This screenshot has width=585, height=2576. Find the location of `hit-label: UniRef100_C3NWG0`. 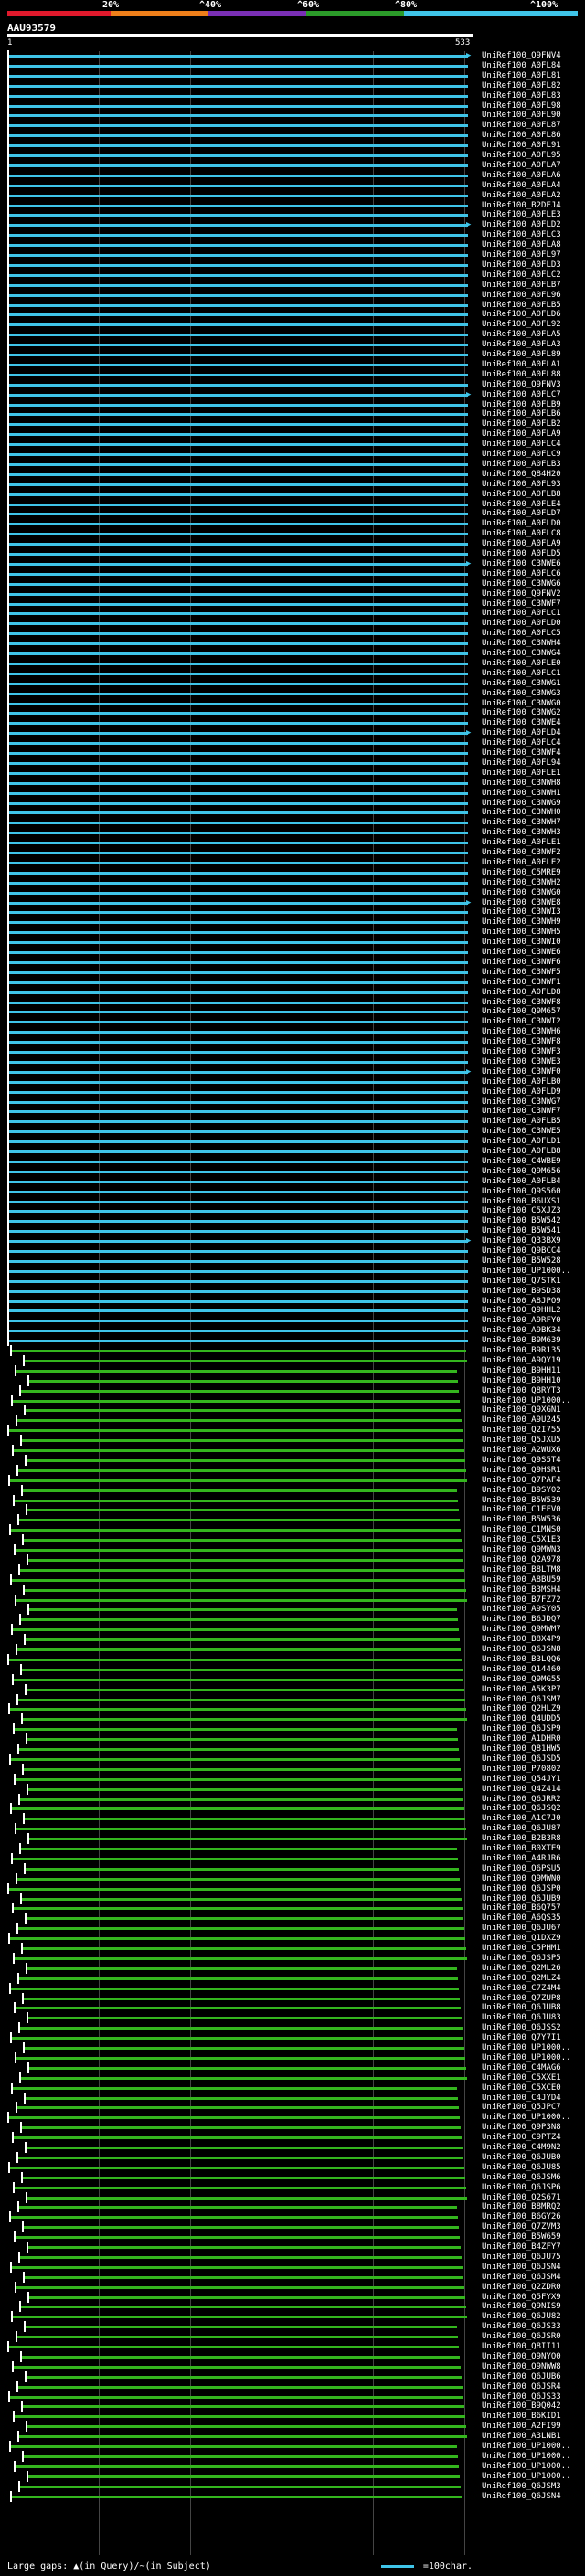

hit-label: UniRef100_C3NWG0 is located at coordinates (521, 704).